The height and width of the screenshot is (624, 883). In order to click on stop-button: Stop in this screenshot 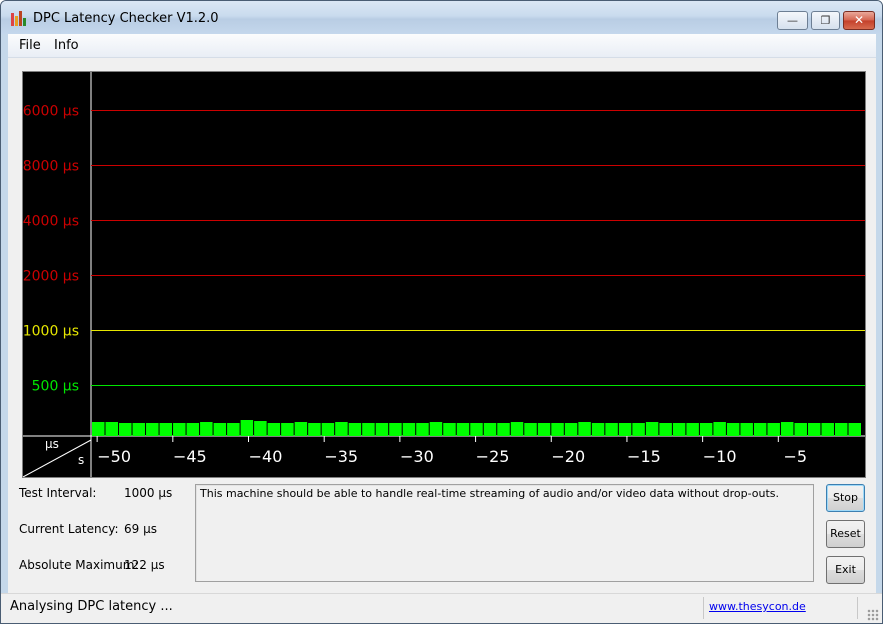, I will do `click(845, 498)`.